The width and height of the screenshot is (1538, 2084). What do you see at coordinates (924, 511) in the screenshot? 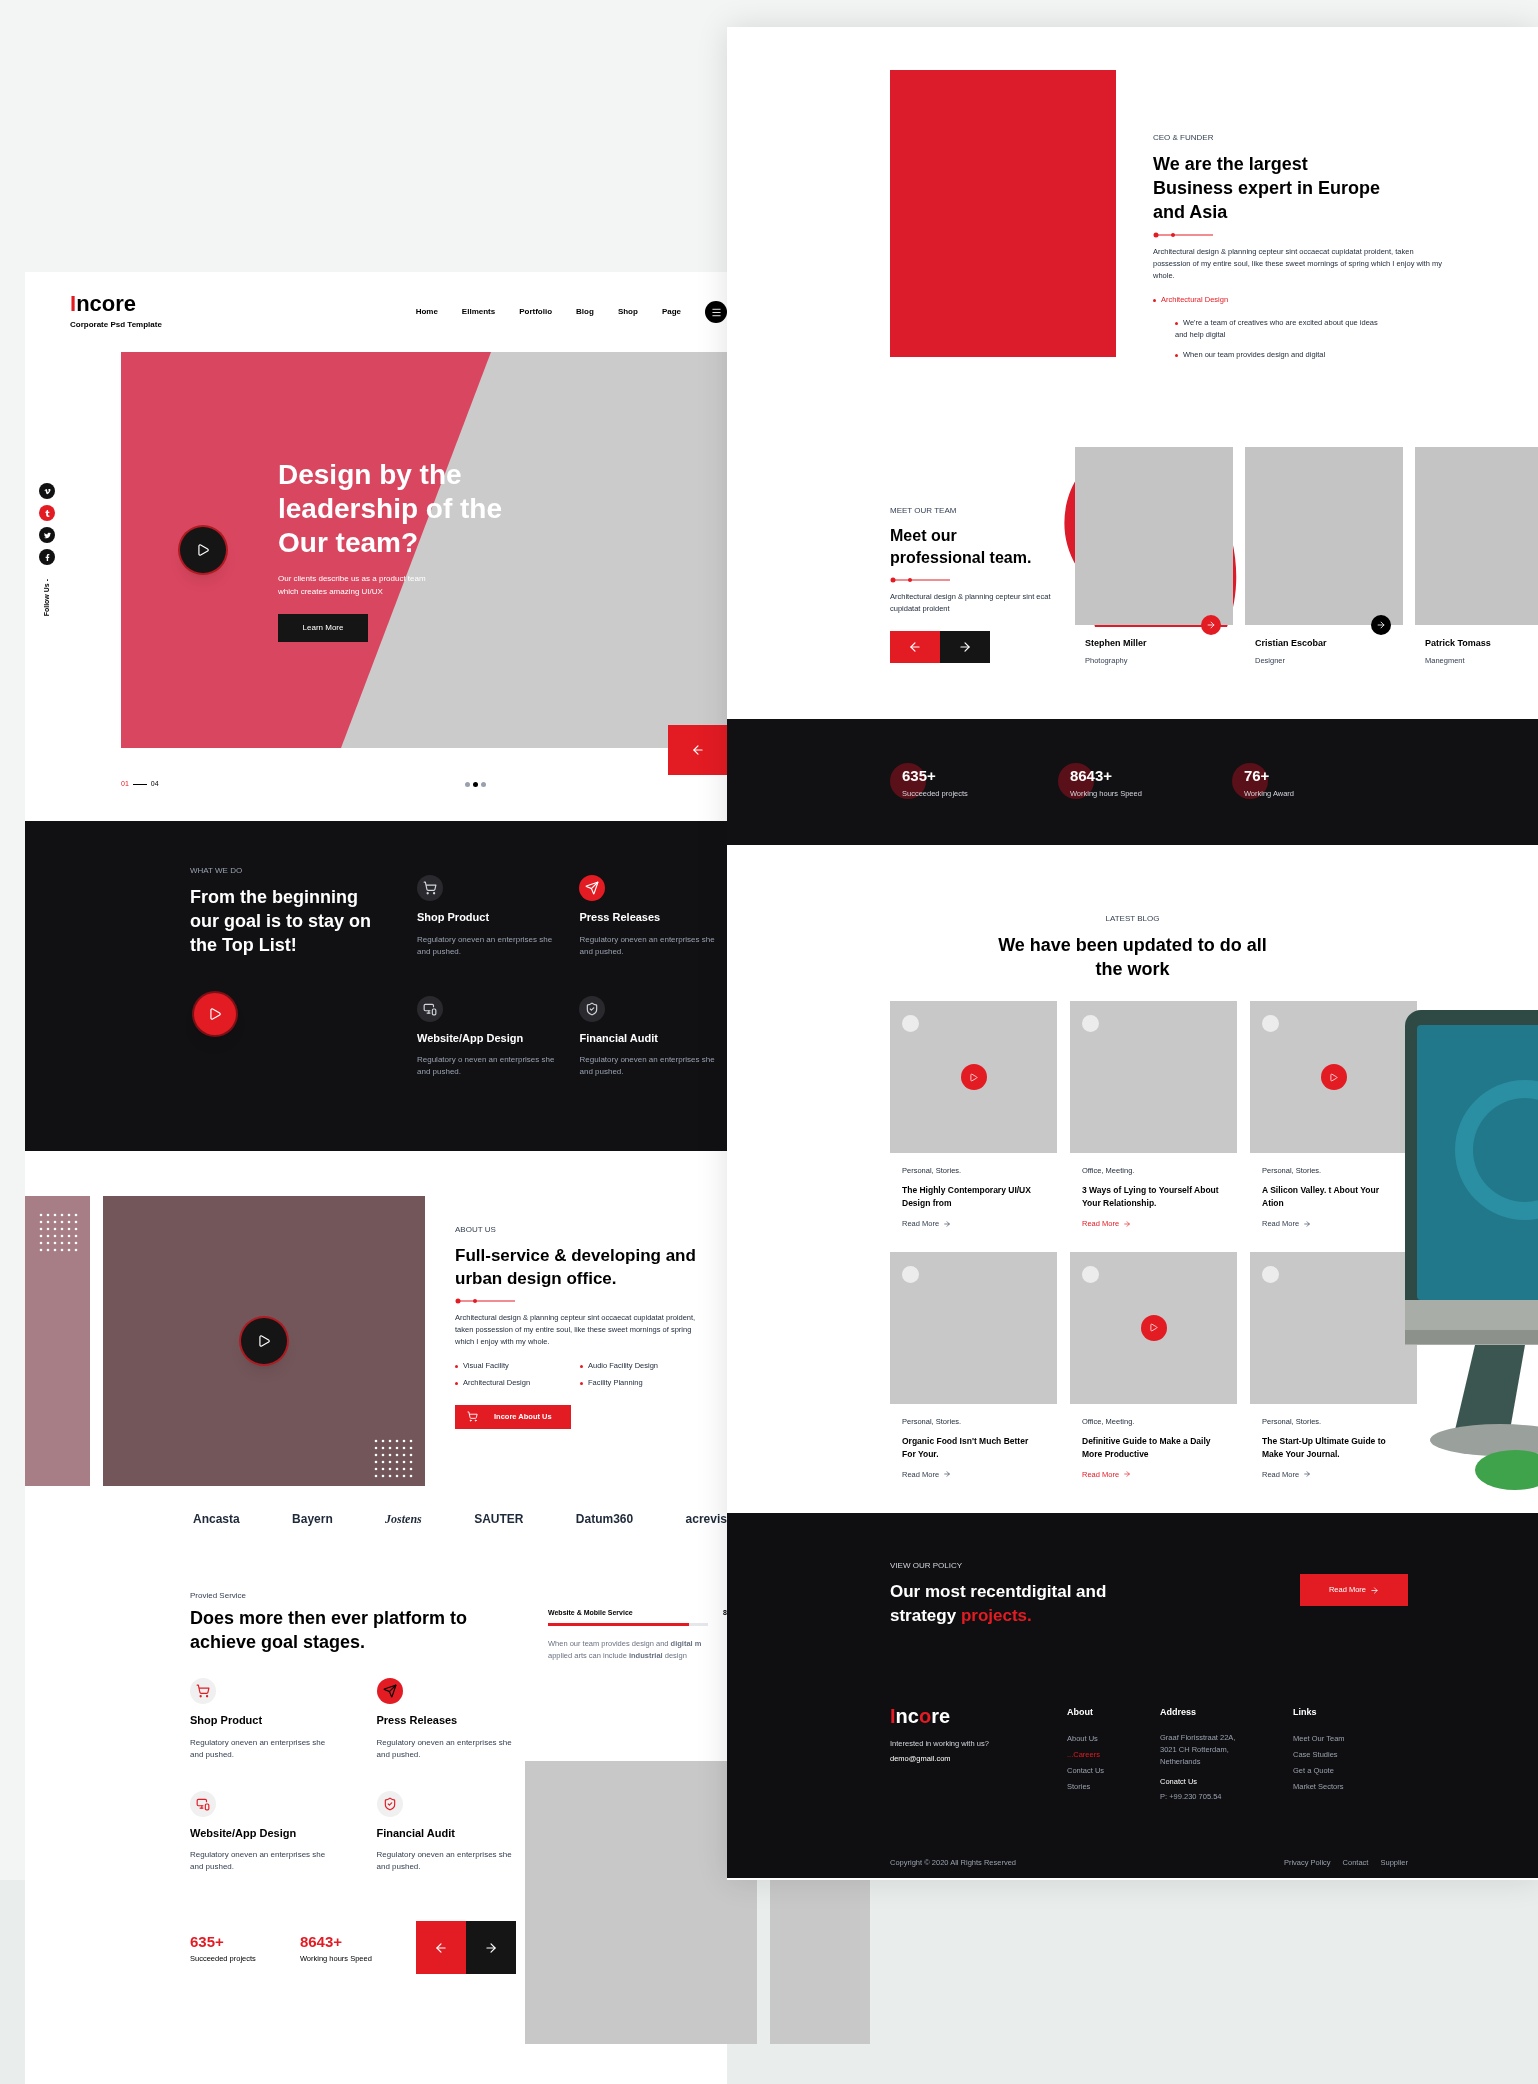
I see `eyebrow: MEET OUR TEAM` at bounding box center [924, 511].